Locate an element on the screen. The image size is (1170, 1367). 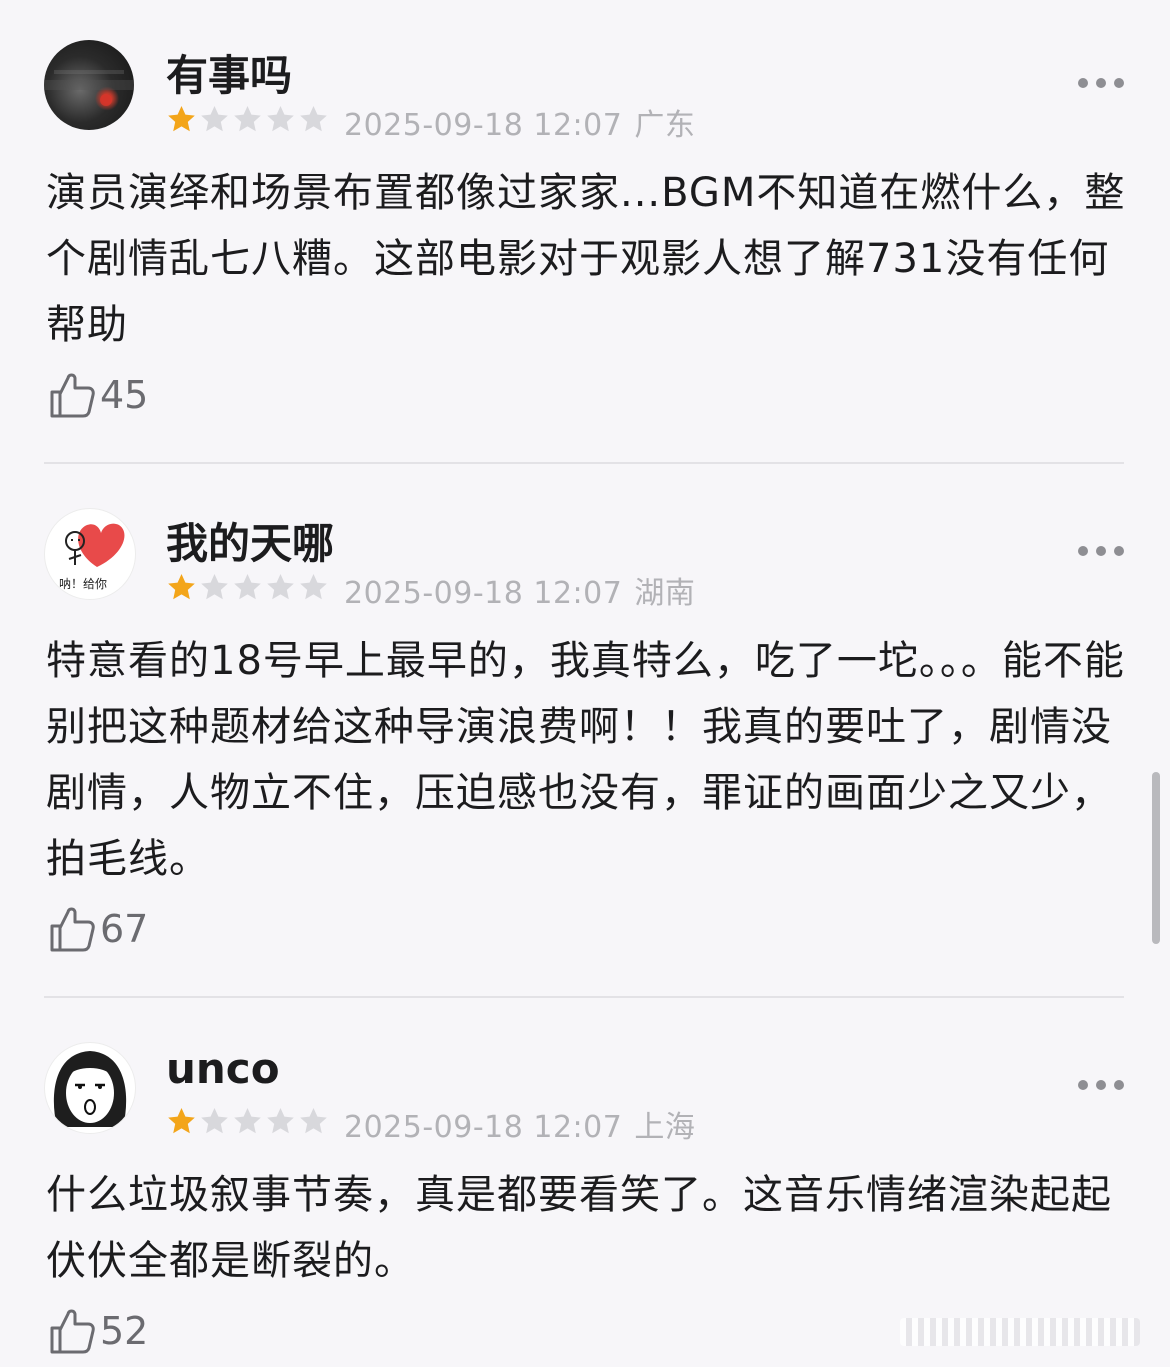
review-meta: 2025-09-18 12:07 上海 is located at coordinates (519, 1124).